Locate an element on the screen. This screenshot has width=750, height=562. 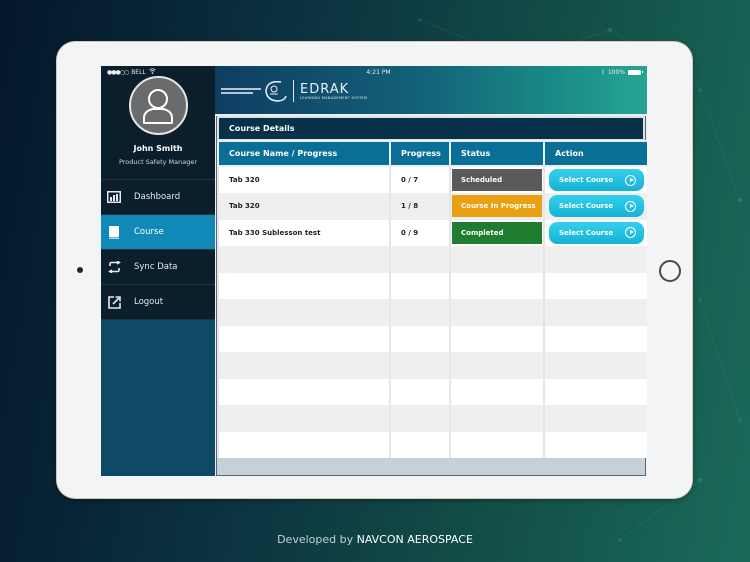
panel-title: Course Details is located at coordinates (431, 128).